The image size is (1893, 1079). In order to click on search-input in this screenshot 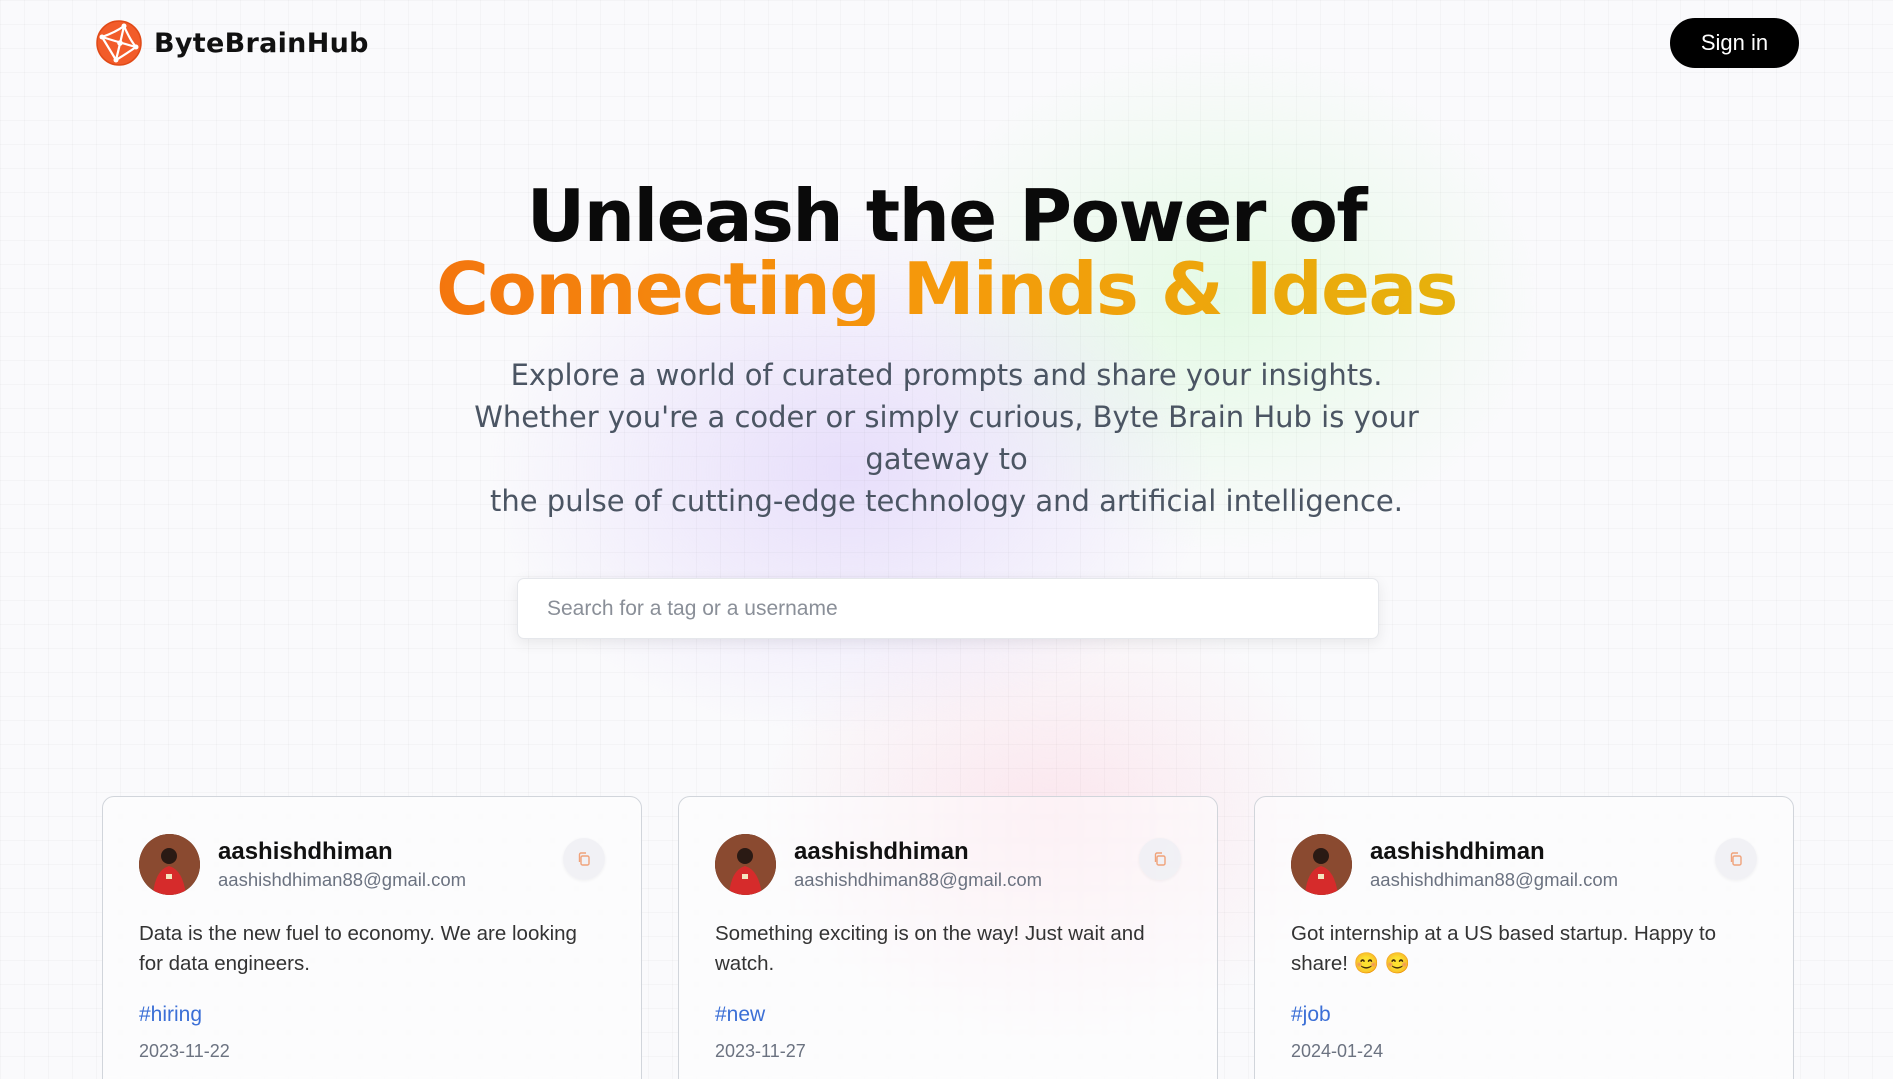, I will do `click(948, 608)`.